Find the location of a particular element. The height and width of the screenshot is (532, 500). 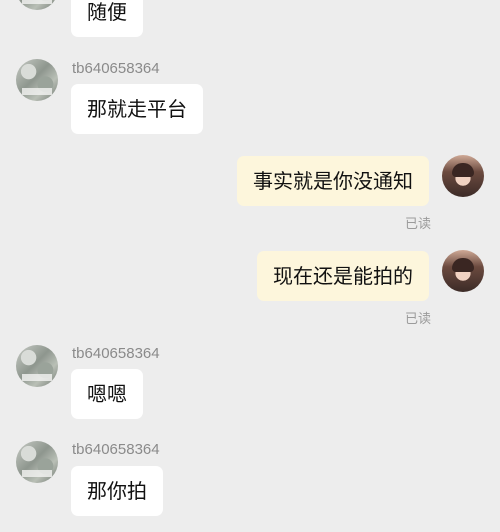

message-bubble: 随便 is located at coordinates (107, 18).